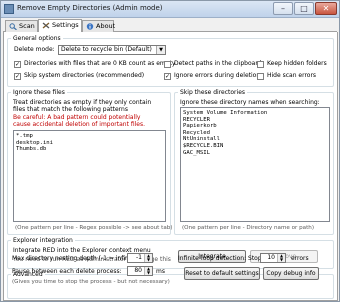 This screenshot has height=302, width=340. I want to click on checkbox-ignore-errors: ✓ Ignore errors during deletion, so click(212, 76).